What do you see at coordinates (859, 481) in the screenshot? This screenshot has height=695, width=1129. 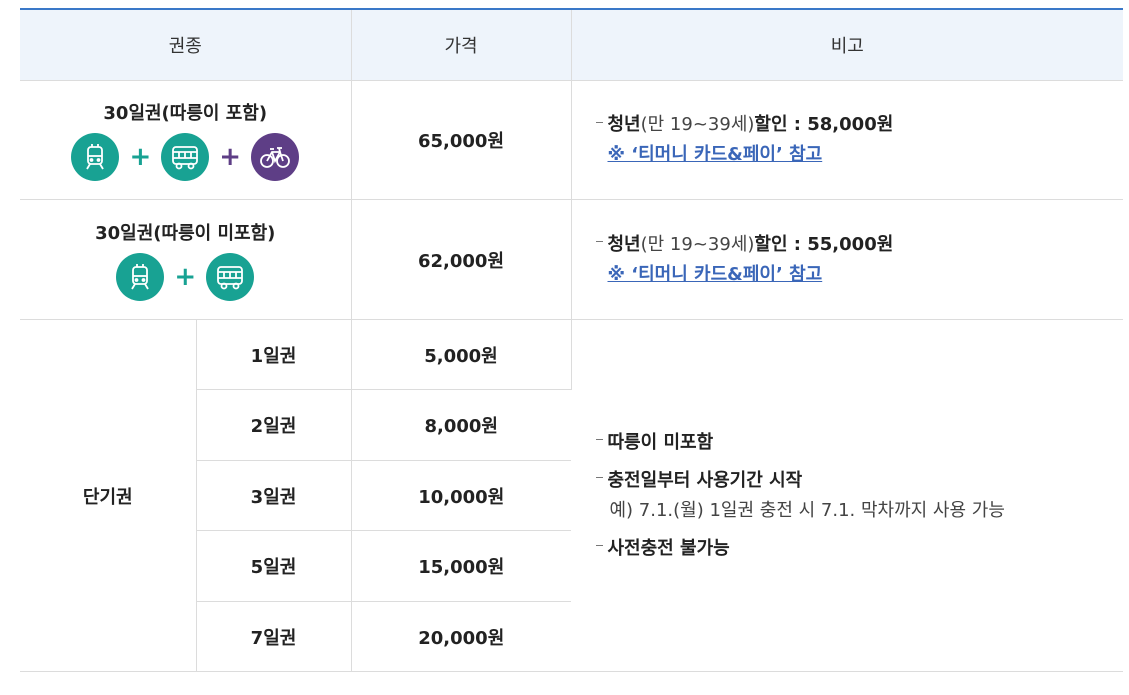 I see `note-start-date: 충전일부터 사용기간 시작` at bounding box center [859, 481].